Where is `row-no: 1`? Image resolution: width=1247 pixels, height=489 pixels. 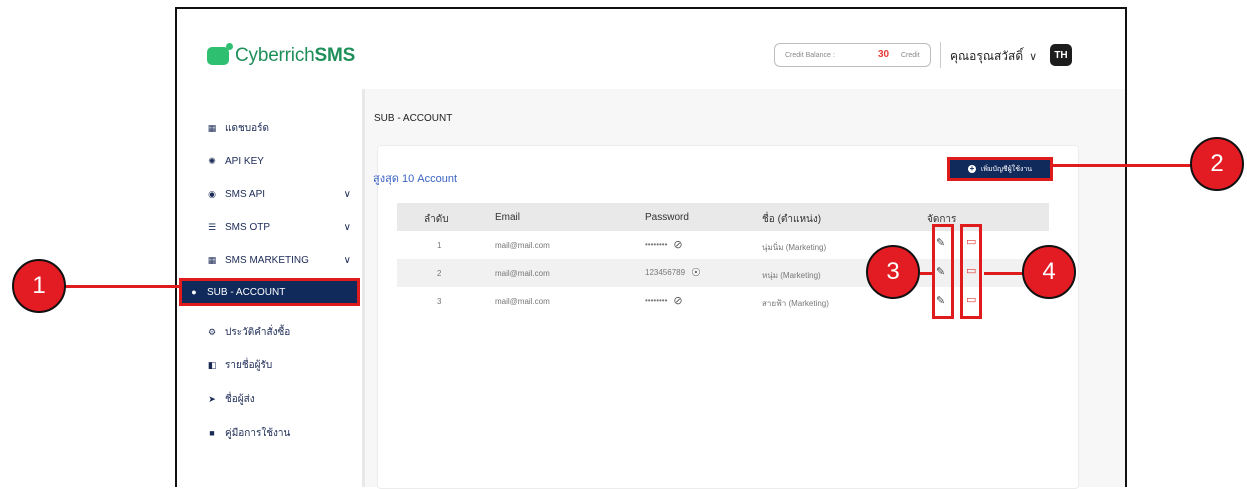
row-no: 1 is located at coordinates (439, 245).